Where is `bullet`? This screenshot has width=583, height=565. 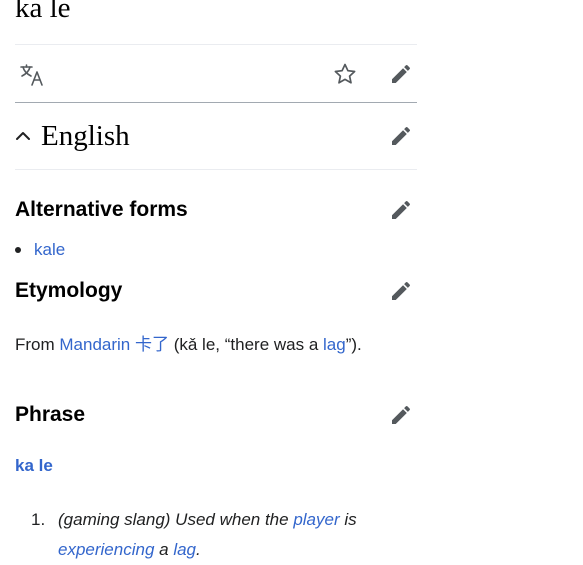 bullet is located at coordinates (18, 250).